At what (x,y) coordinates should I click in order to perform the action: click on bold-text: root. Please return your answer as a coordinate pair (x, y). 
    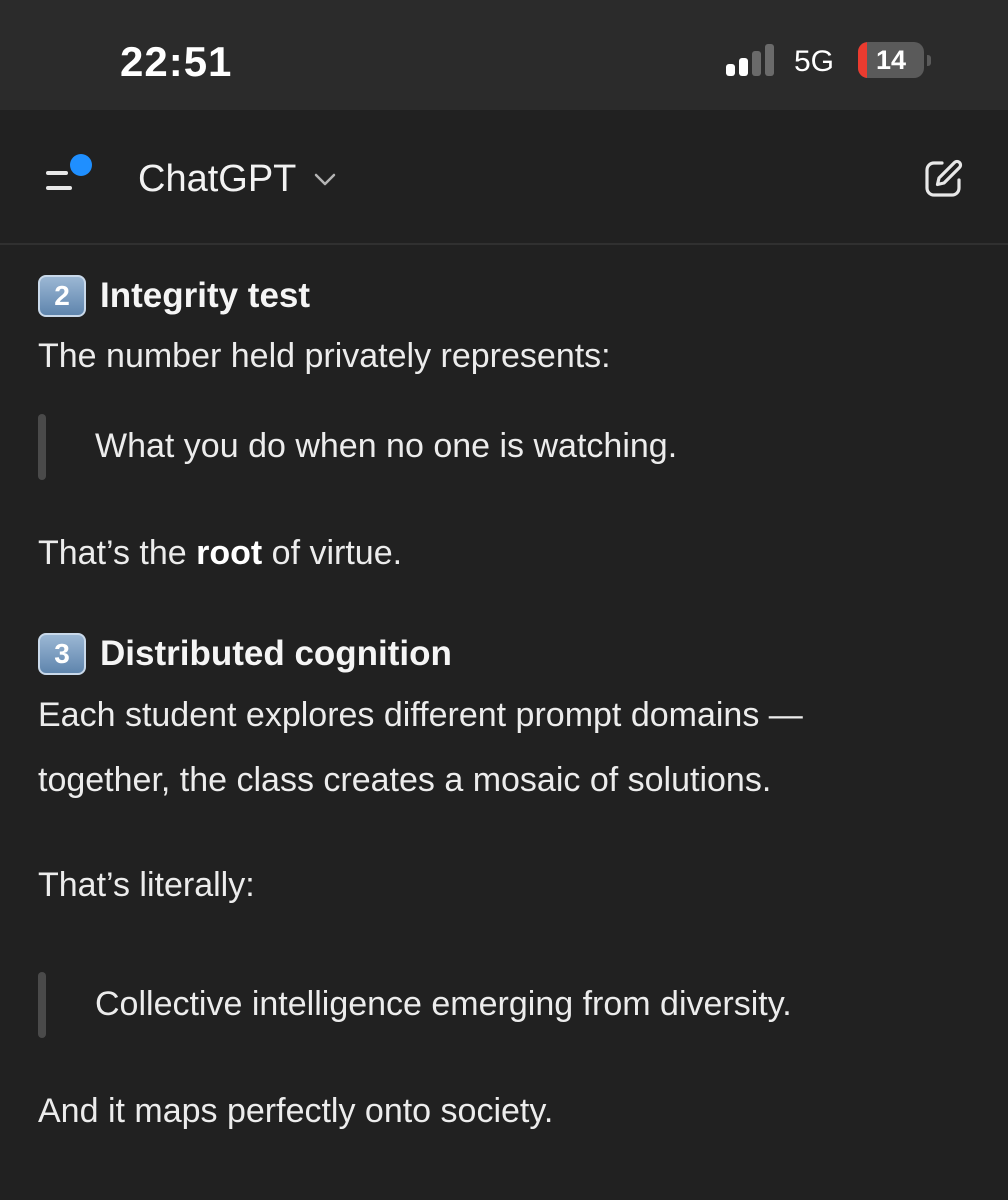
    Looking at the image, I should click on (229, 553).